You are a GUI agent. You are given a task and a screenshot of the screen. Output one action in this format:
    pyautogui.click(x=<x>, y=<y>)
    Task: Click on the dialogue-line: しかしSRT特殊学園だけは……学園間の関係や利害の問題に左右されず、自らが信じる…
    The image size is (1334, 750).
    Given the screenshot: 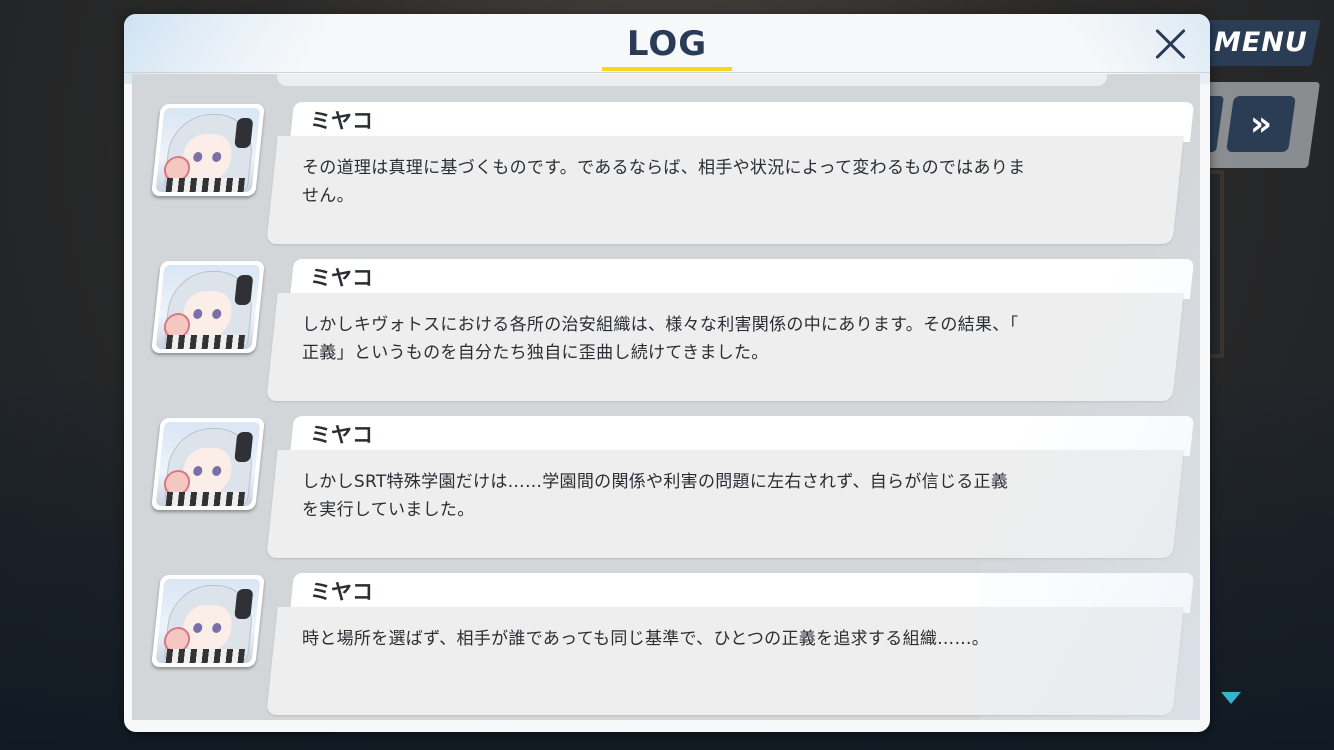 What is the action you would take?
    pyautogui.click(x=655, y=482)
    